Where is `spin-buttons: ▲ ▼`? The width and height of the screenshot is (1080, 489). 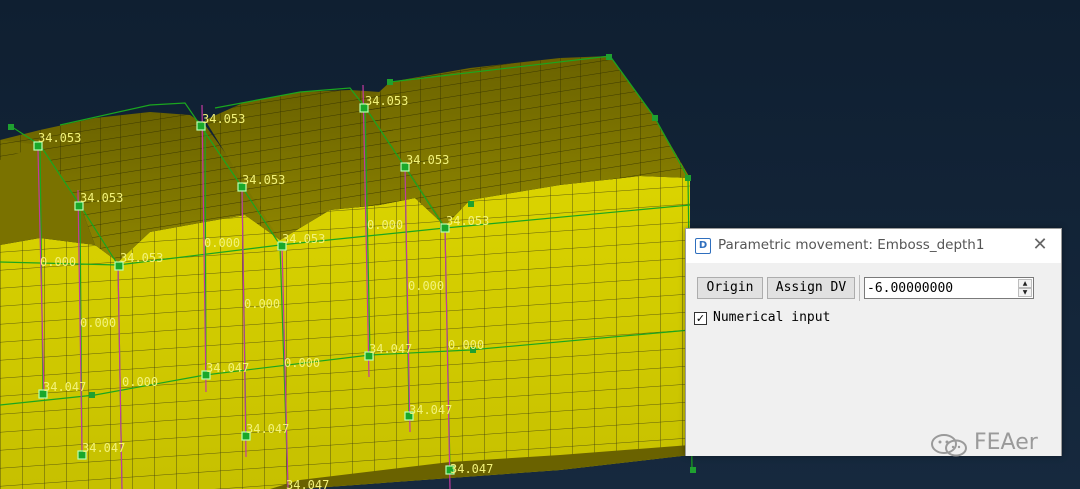 spin-buttons: ▲ ▼ is located at coordinates (1025, 288).